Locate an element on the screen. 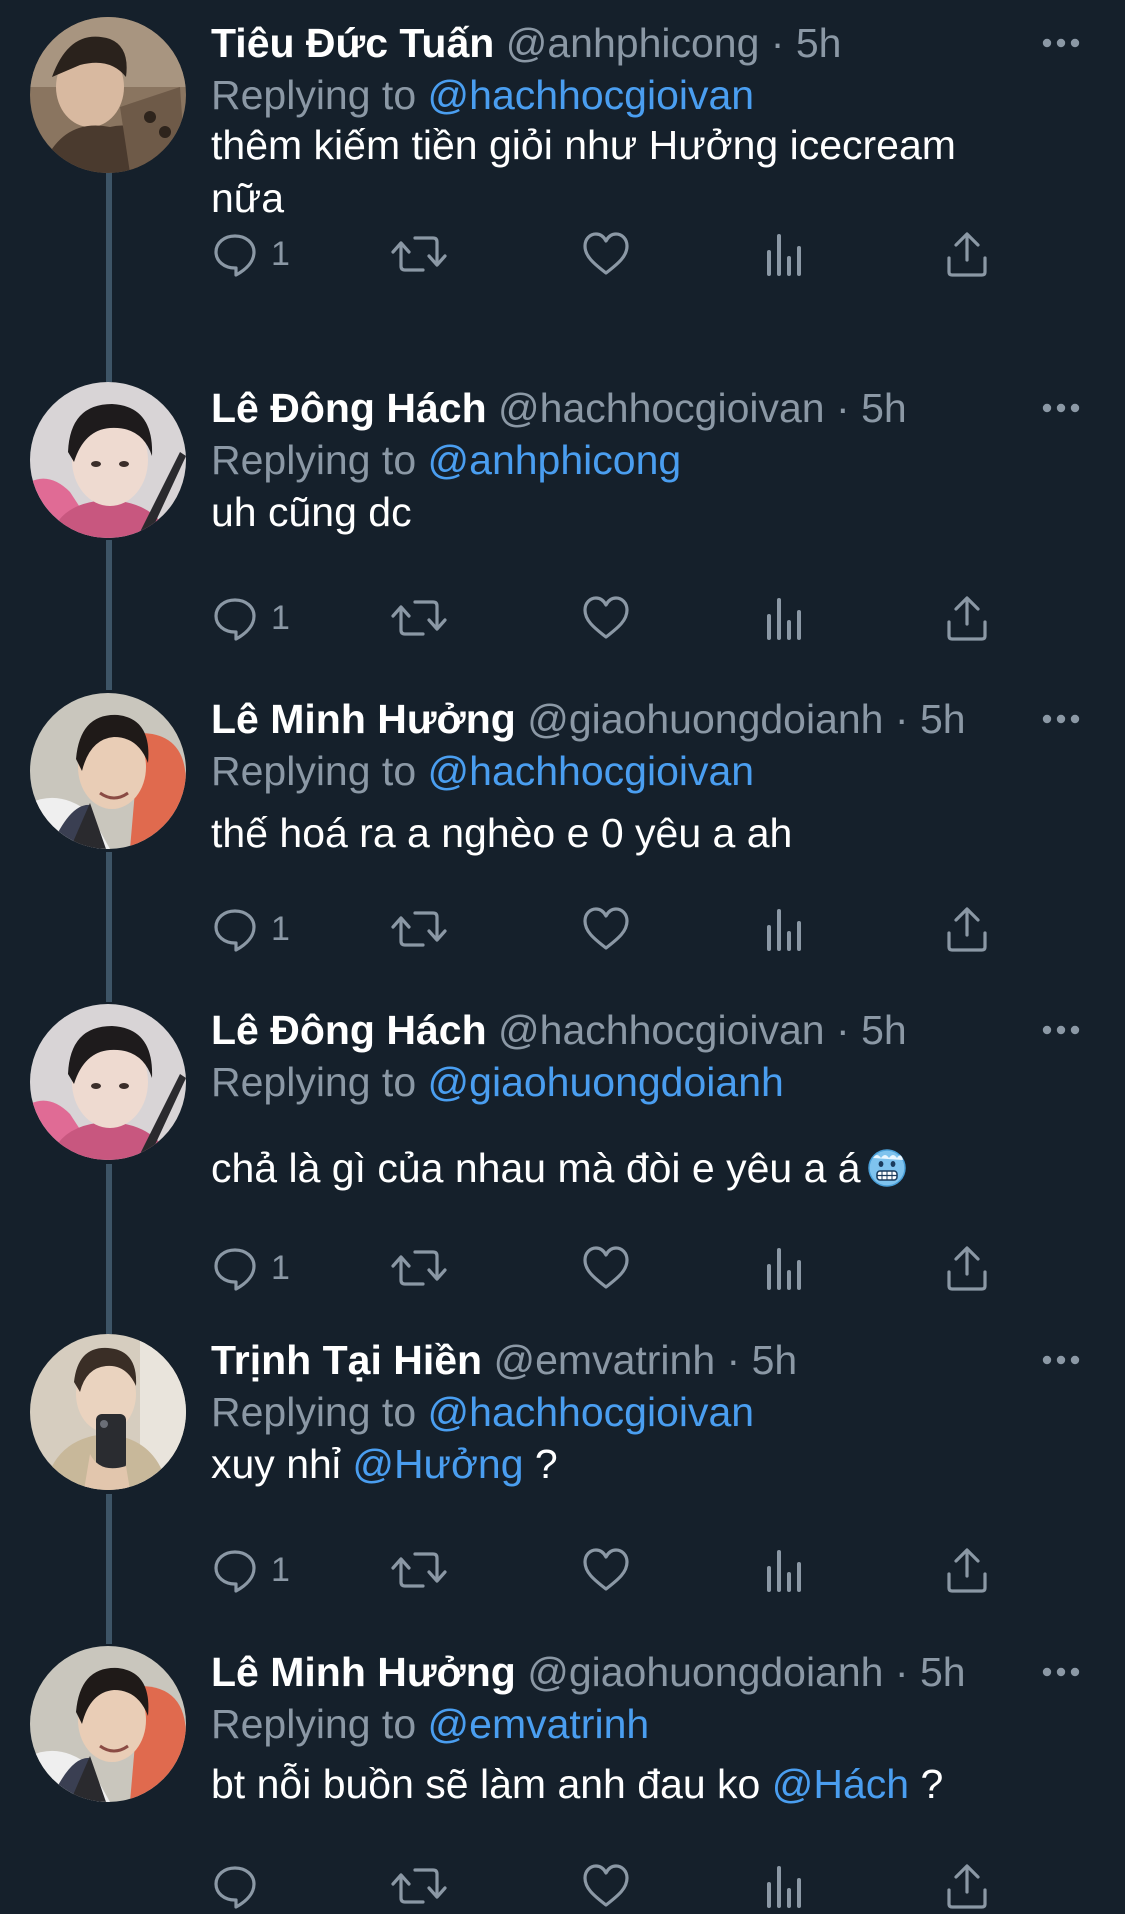 The width and height of the screenshot is (1125, 1914). tweet-header: Trịnh Tại Hiền @emvatrinh · 5h is located at coordinates (504, 1360).